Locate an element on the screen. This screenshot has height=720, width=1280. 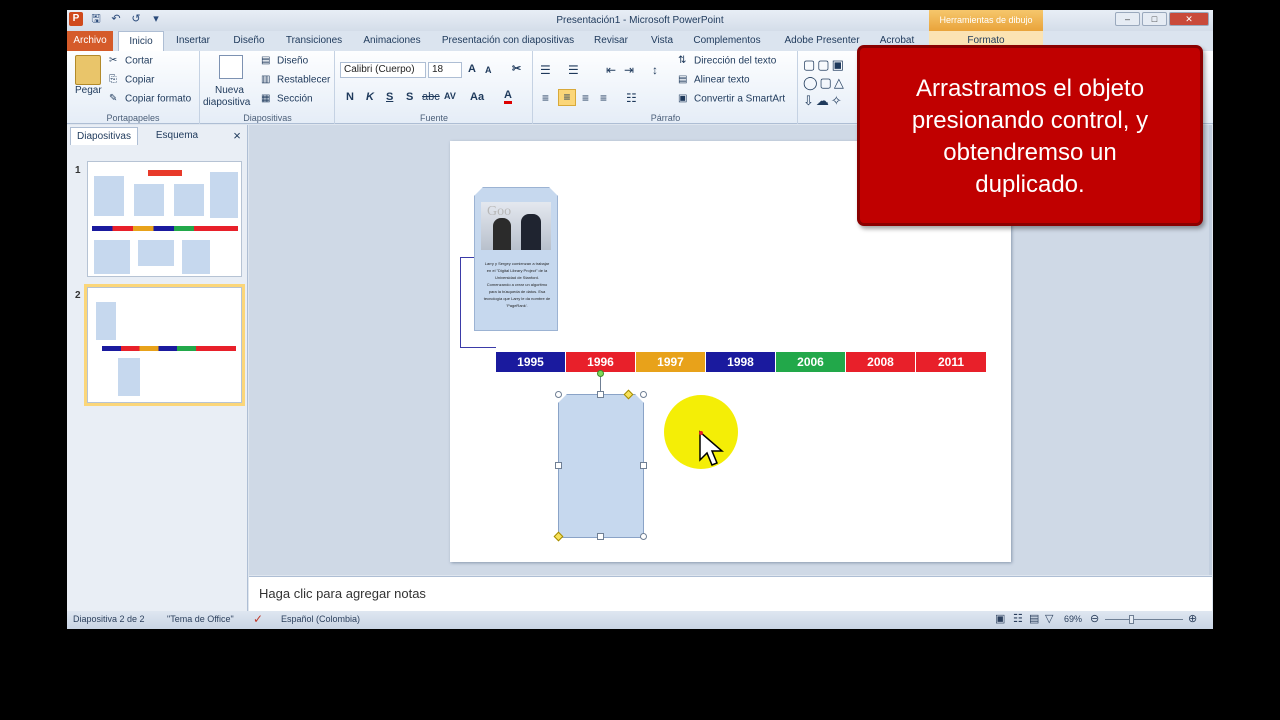
timeline-2008: 2008 is located at coordinates (881, 362).